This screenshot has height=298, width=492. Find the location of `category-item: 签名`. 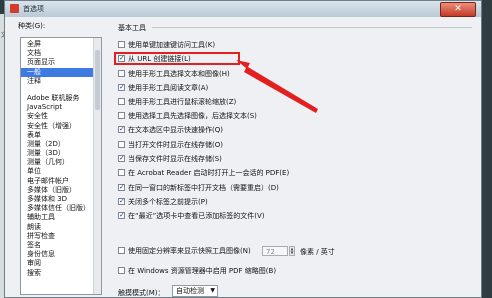

category-item: 签名 is located at coordinates (61, 245).